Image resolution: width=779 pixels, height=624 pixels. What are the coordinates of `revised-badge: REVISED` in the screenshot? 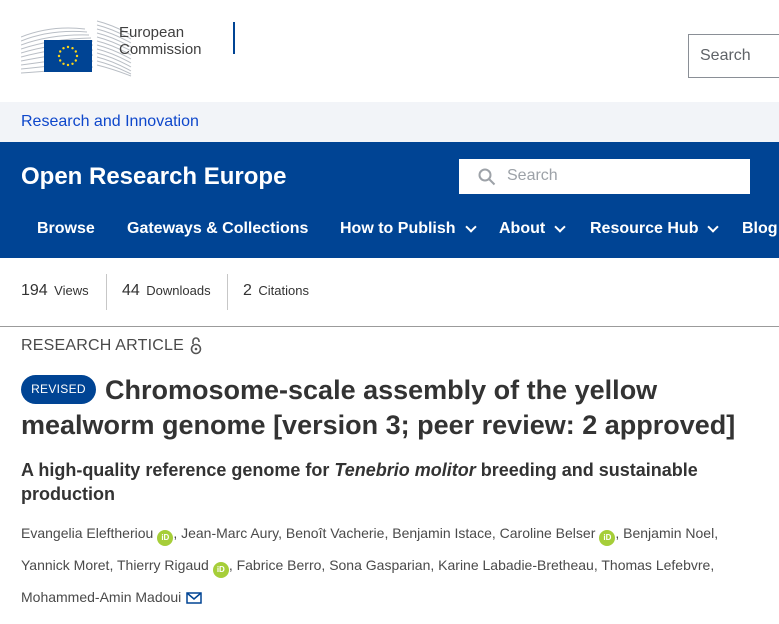 It's located at (58, 389).